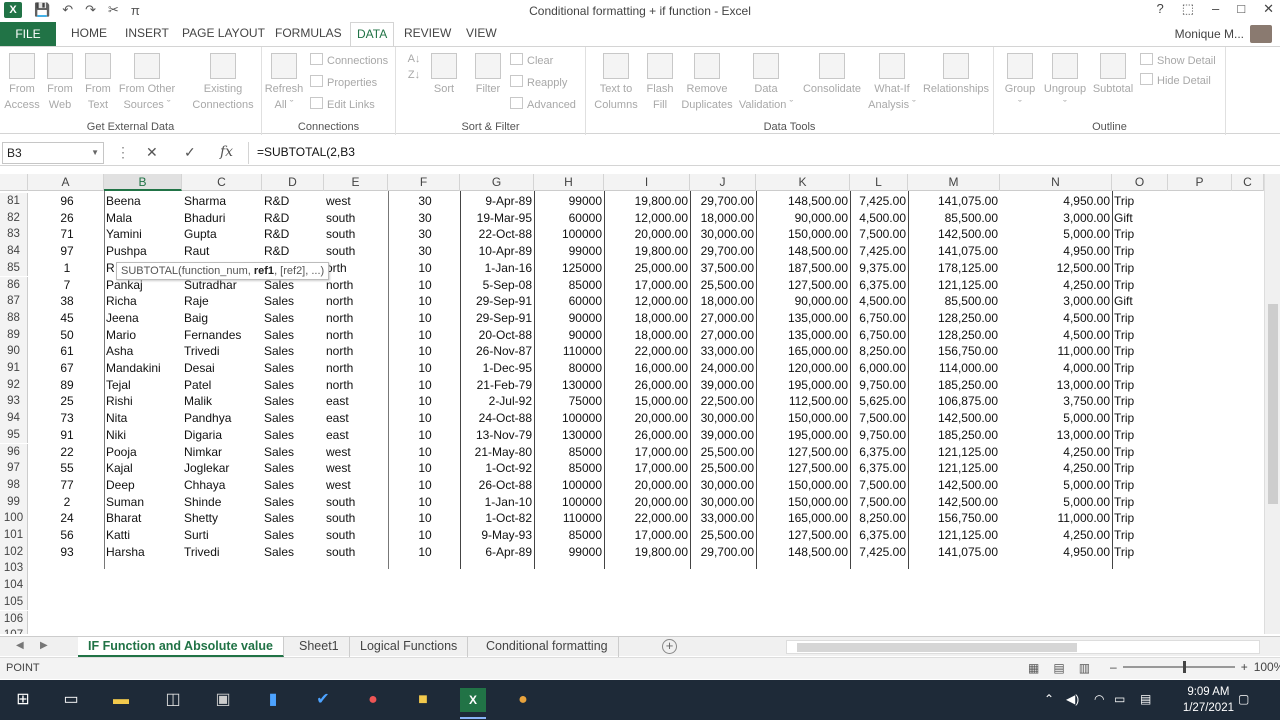 The image size is (1280, 720). I want to click on keyboard-icon: ▤, so click(1145, 699).